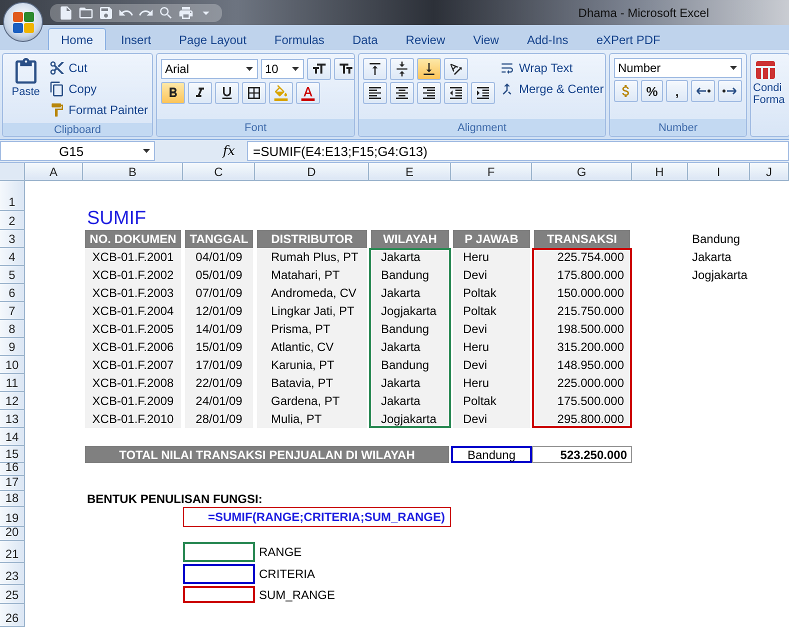 This screenshot has width=789, height=627. Describe the element at coordinates (491, 311) in the screenshot. I see `table-cell: Poltak` at that location.